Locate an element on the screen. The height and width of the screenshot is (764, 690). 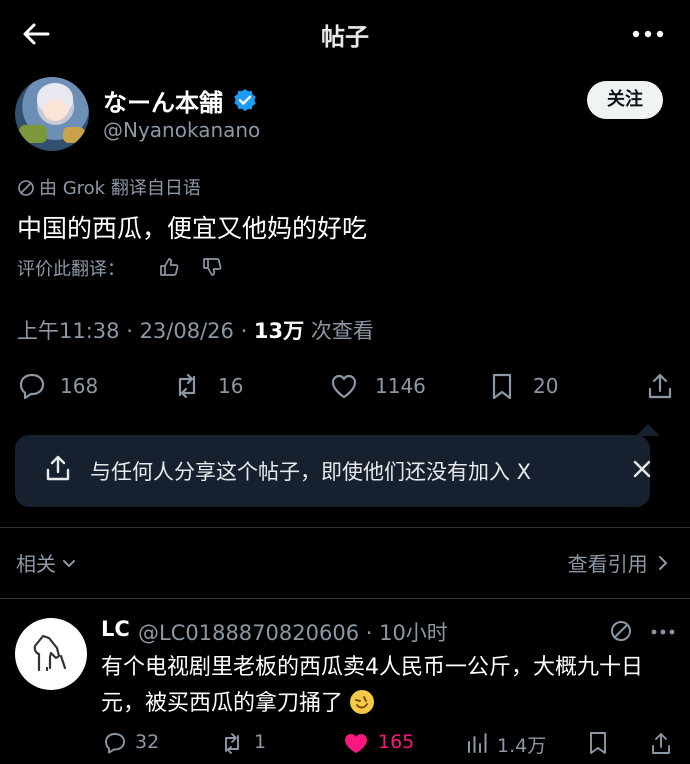
related-label: 相关 is located at coordinates (36, 564).